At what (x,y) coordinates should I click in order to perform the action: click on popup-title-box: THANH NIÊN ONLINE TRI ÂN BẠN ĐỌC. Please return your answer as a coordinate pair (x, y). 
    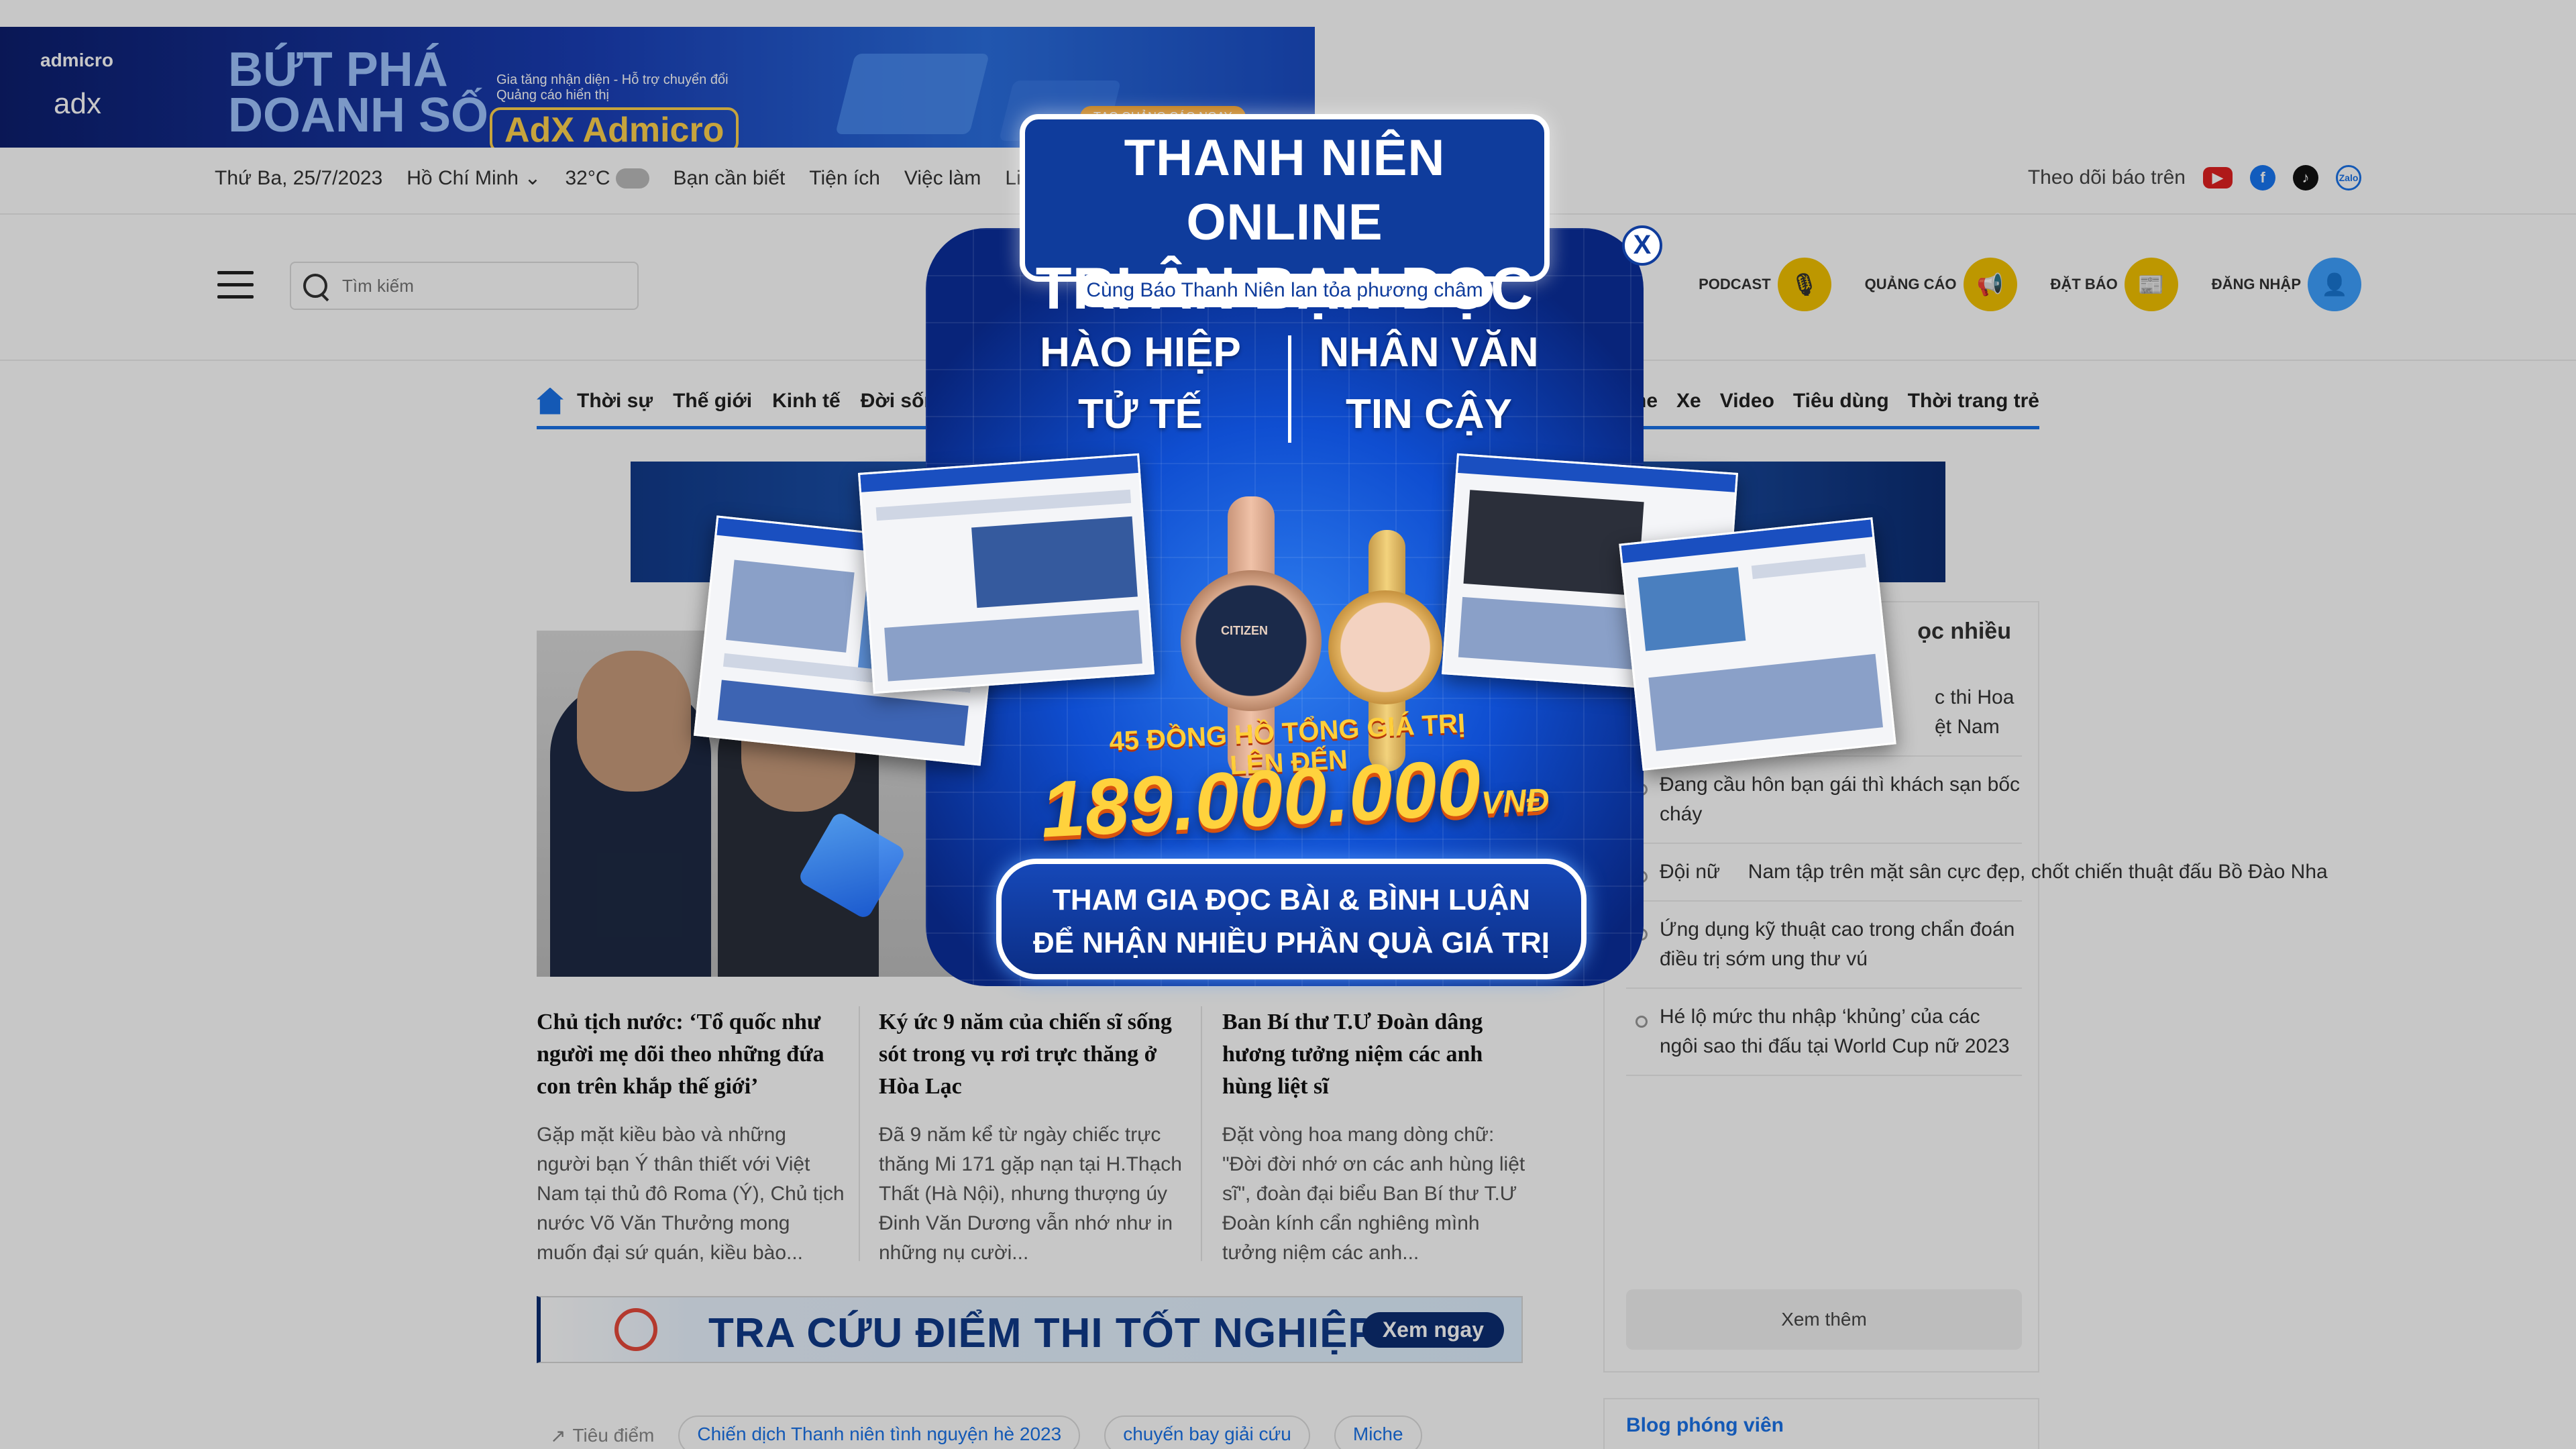
    Looking at the image, I should click on (1285, 217).